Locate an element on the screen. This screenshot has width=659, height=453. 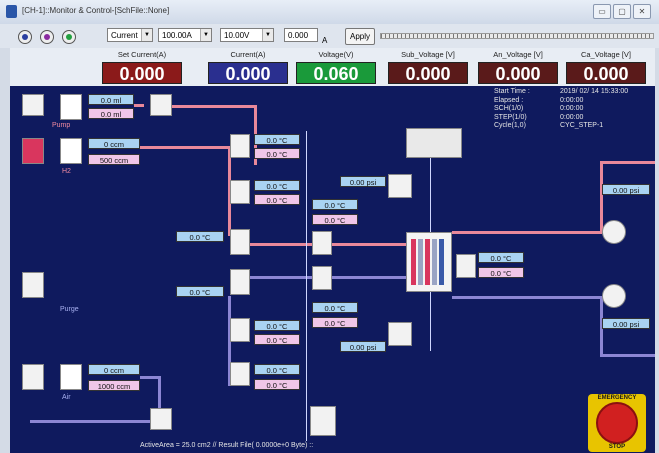
air-tank-icon is located at coordinates (33, 377).